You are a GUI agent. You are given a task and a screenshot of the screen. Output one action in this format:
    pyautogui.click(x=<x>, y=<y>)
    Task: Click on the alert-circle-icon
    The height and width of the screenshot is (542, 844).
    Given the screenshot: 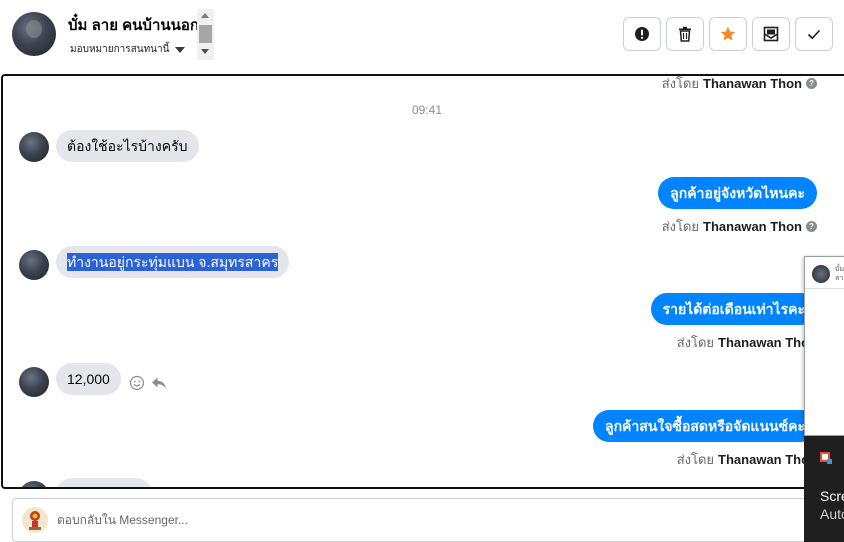 What is the action you would take?
    pyautogui.click(x=642, y=34)
    